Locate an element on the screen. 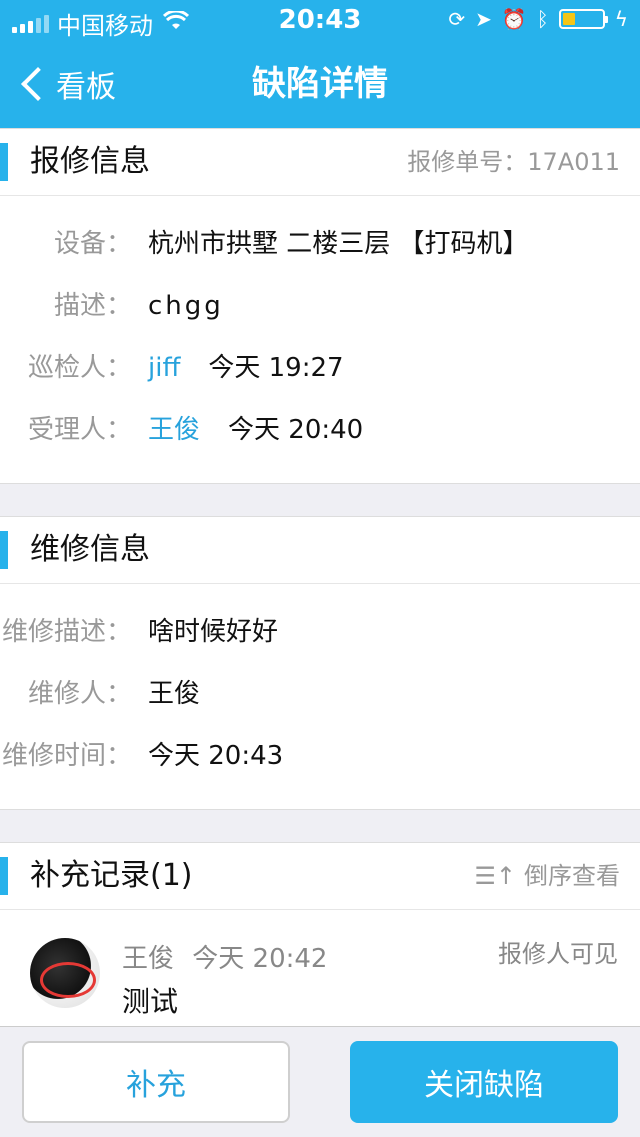  inspector-link: jiff is located at coordinates (164, 368).